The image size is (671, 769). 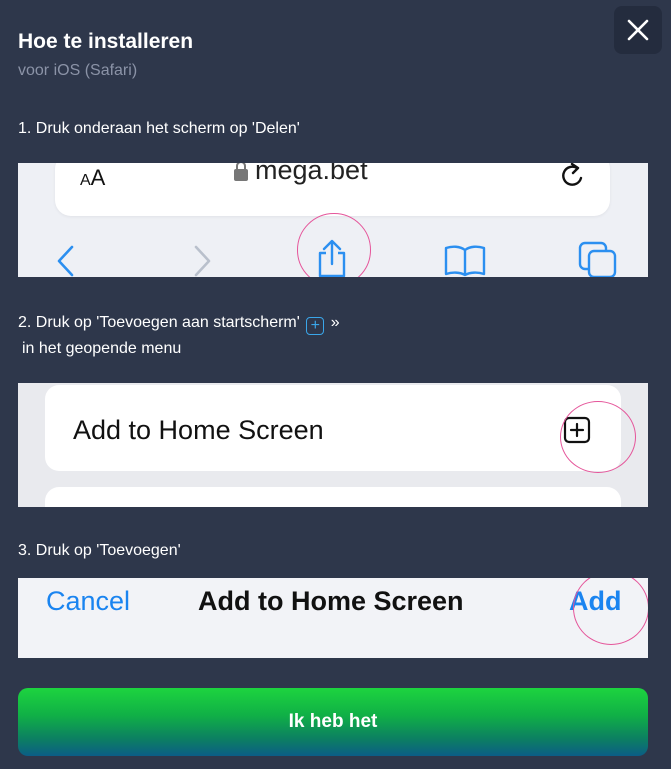 What do you see at coordinates (333, 497) in the screenshot?
I see `menu-item-next` at bounding box center [333, 497].